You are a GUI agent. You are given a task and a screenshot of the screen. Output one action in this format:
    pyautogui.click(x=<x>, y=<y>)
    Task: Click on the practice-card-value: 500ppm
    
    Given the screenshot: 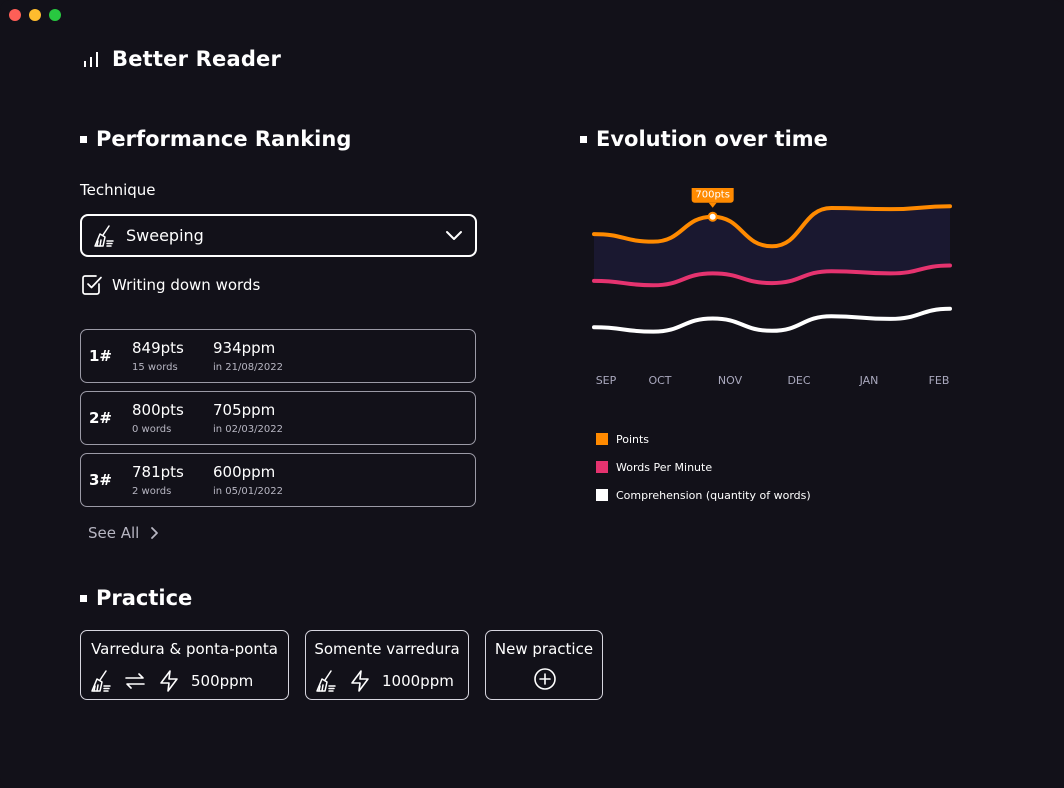 What is the action you would take?
    pyautogui.click(x=222, y=681)
    